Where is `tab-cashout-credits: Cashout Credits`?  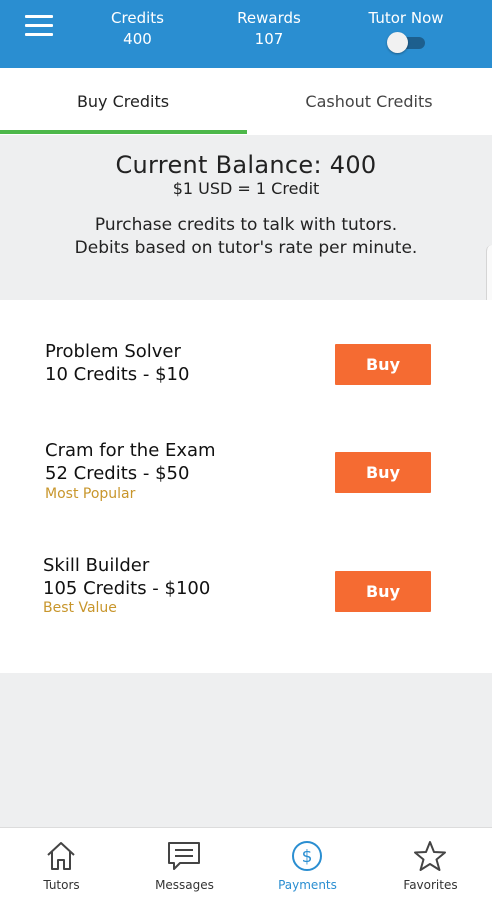 tab-cashout-credits: Cashout Credits is located at coordinates (369, 101).